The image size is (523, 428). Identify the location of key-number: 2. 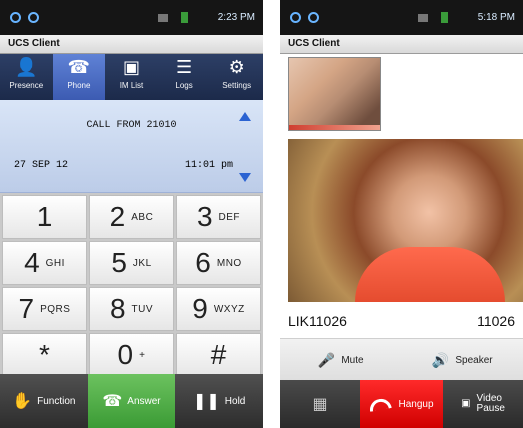
(117, 216).